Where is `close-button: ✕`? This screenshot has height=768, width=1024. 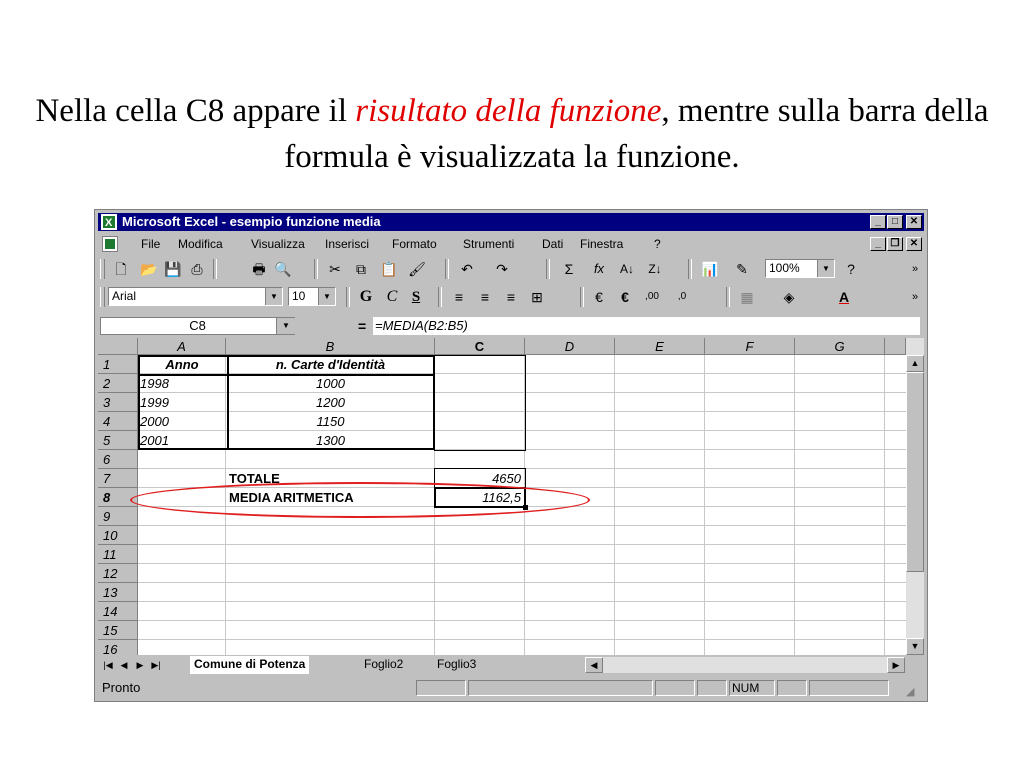 close-button: ✕ is located at coordinates (914, 222).